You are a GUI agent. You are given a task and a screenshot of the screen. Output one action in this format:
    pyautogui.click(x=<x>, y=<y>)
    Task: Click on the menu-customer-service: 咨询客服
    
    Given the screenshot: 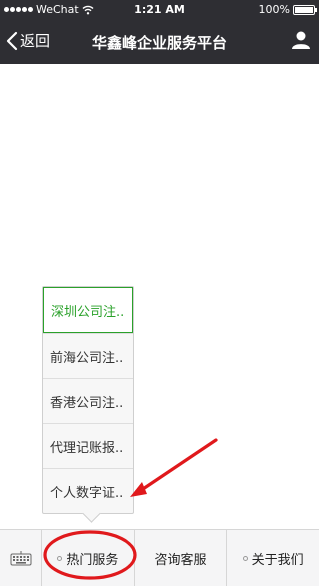 What is the action you would take?
    pyautogui.click(x=181, y=558)
    